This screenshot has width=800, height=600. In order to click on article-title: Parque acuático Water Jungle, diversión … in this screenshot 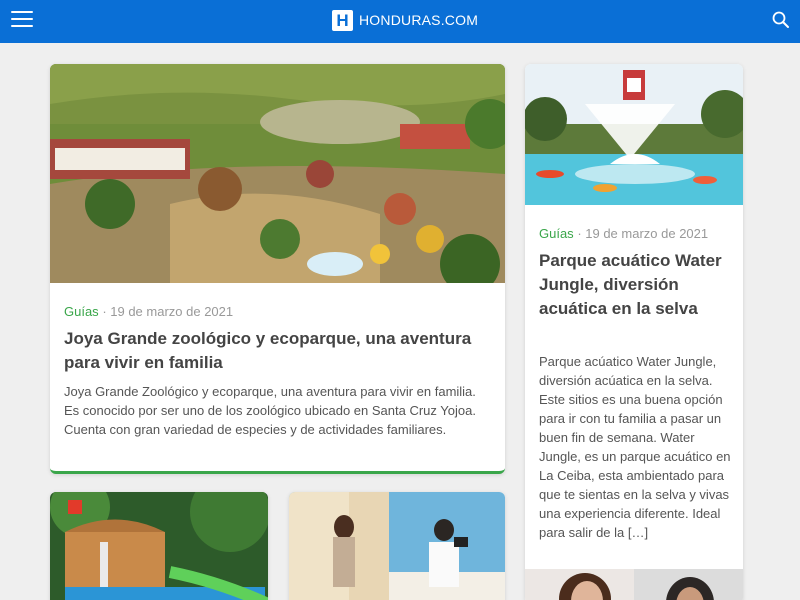, I will do `click(636, 285)`.